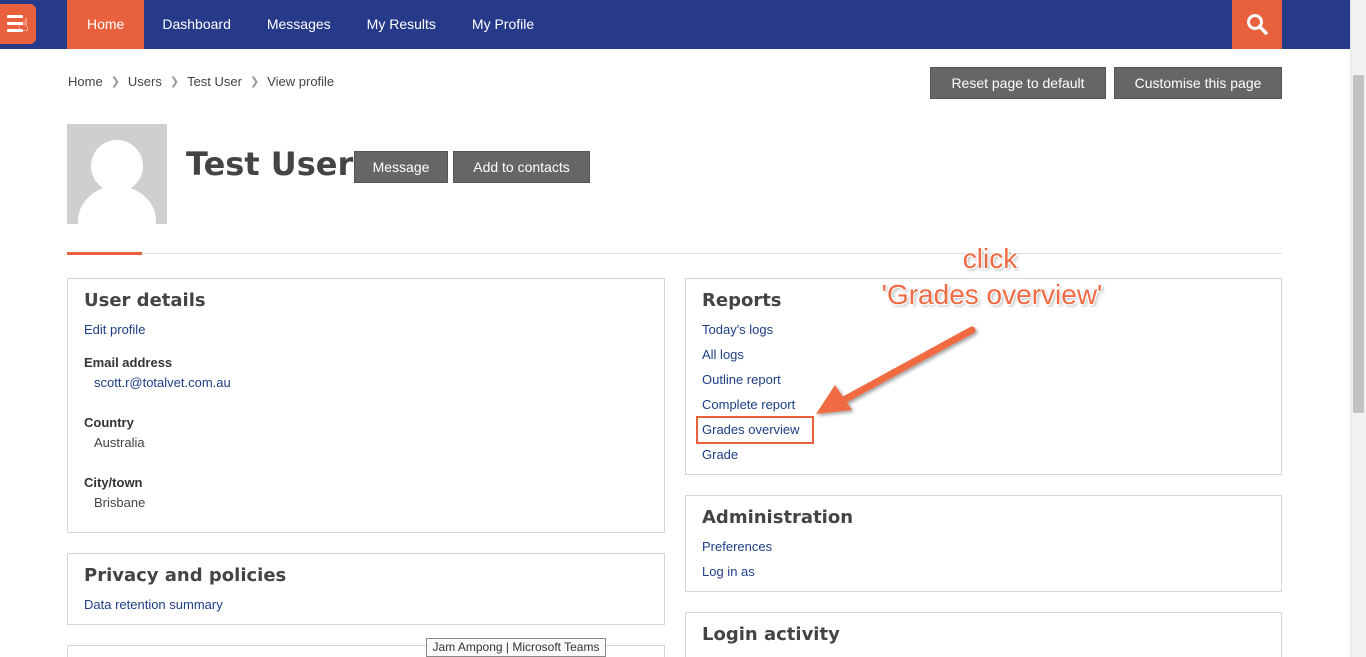 The width and height of the screenshot is (1366, 657). Describe the element at coordinates (23, 25) in the screenshot. I see `hand-cursor-icon: ☝` at that location.